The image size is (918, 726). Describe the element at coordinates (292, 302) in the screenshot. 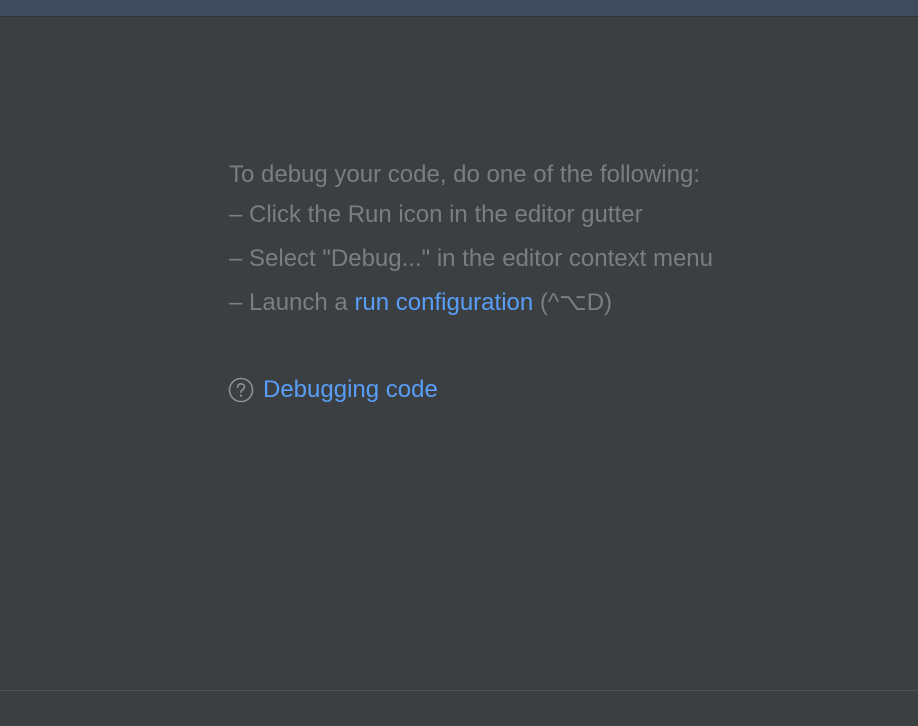

I see `instruction-prefix: – Launch a` at that location.